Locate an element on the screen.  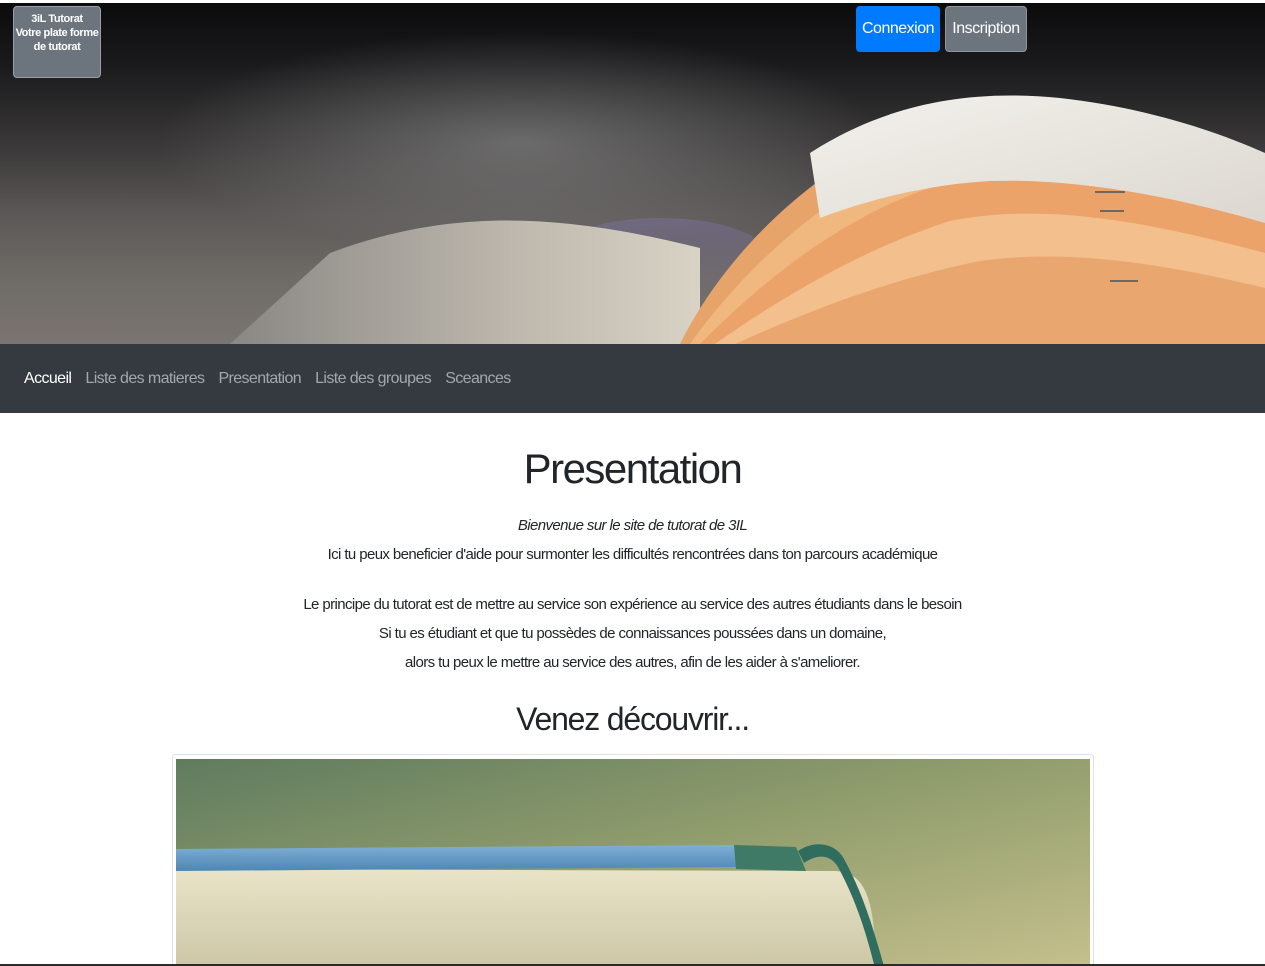
nav-item-presentation: Presentation is located at coordinates (259, 379).